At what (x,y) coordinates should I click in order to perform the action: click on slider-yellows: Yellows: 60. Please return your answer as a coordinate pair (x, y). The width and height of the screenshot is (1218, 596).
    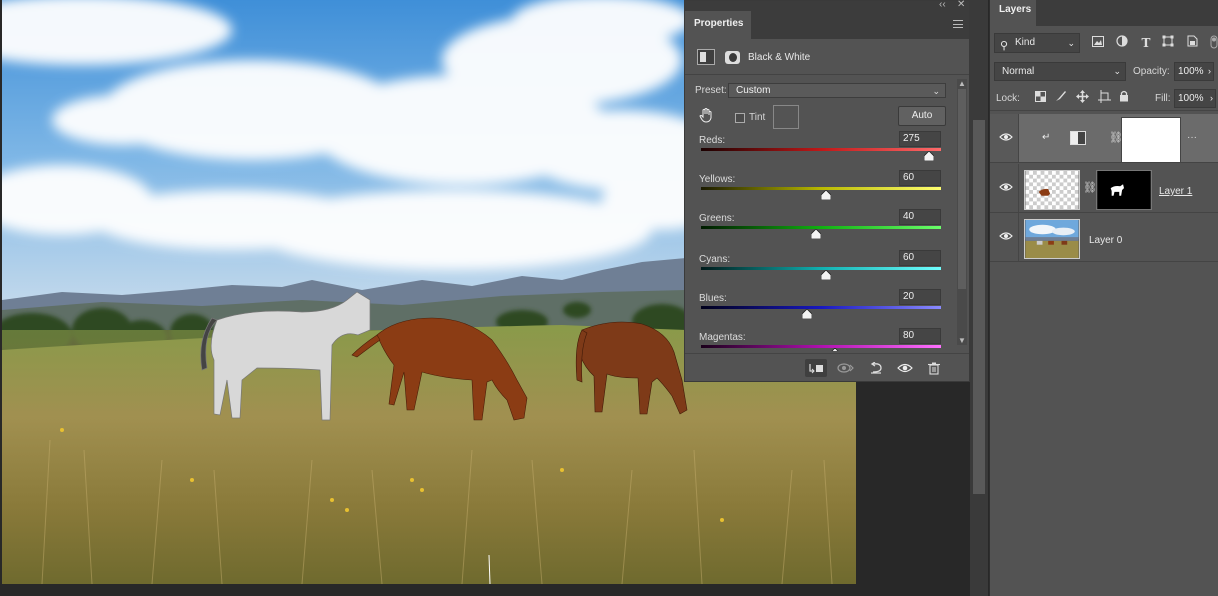
    Looking at the image, I should click on (822, 189).